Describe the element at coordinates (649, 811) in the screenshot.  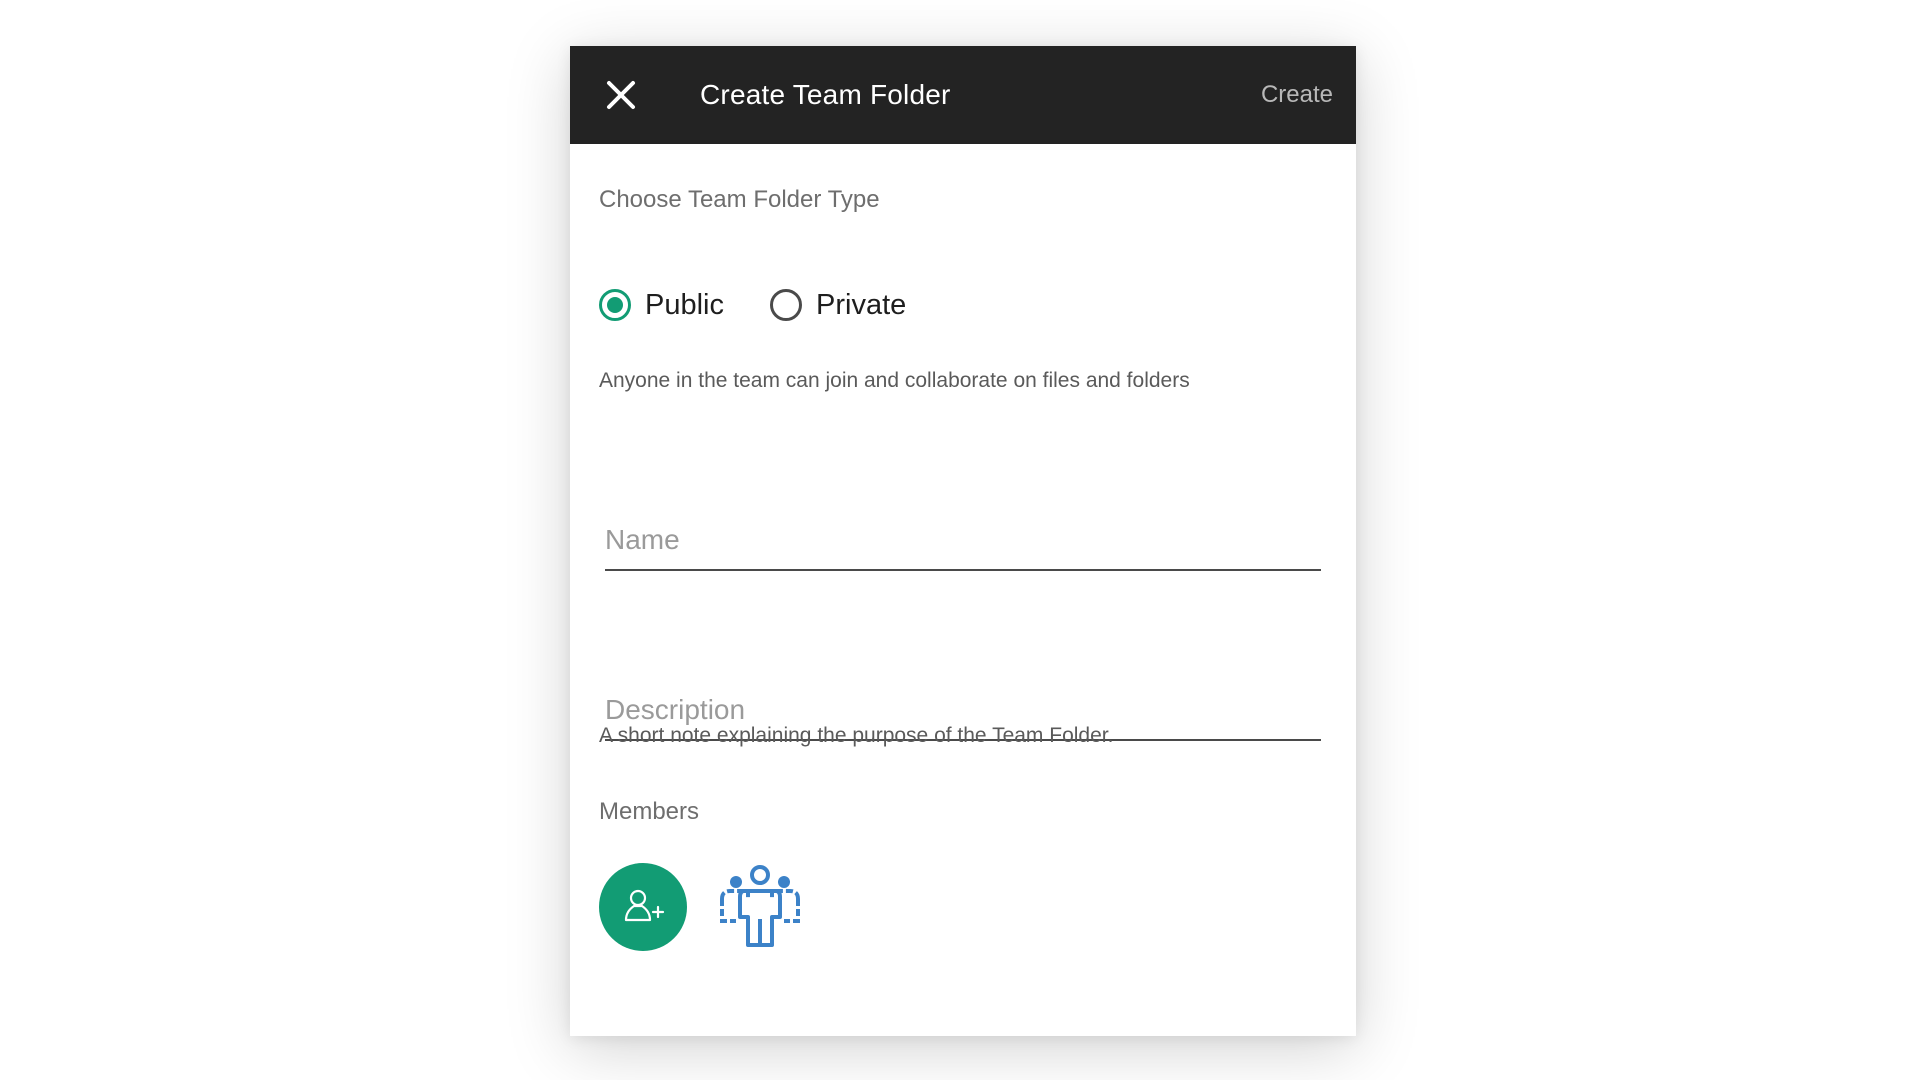
I see `members-label: Members` at that location.